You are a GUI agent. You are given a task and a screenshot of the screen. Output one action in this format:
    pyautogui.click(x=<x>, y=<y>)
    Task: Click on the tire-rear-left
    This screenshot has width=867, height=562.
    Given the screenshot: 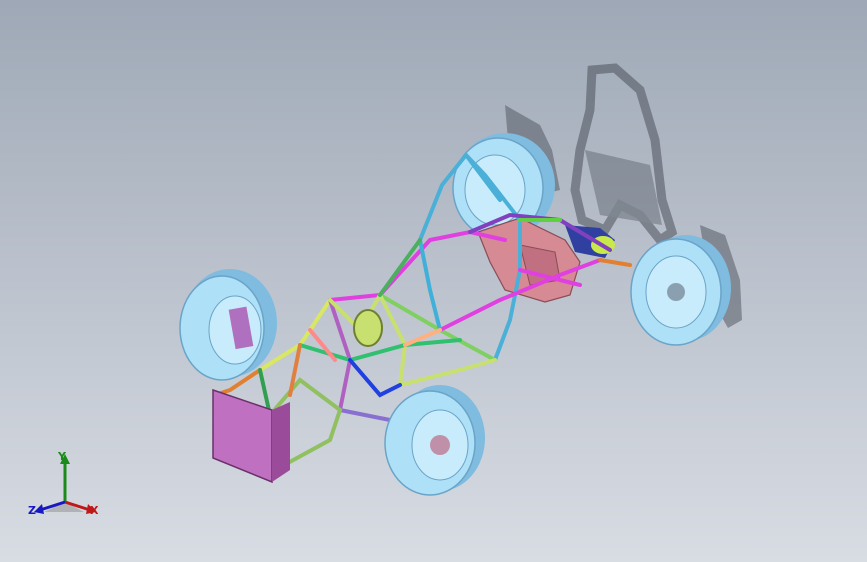 What is the action you would take?
    pyautogui.click(x=503, y=186)
    